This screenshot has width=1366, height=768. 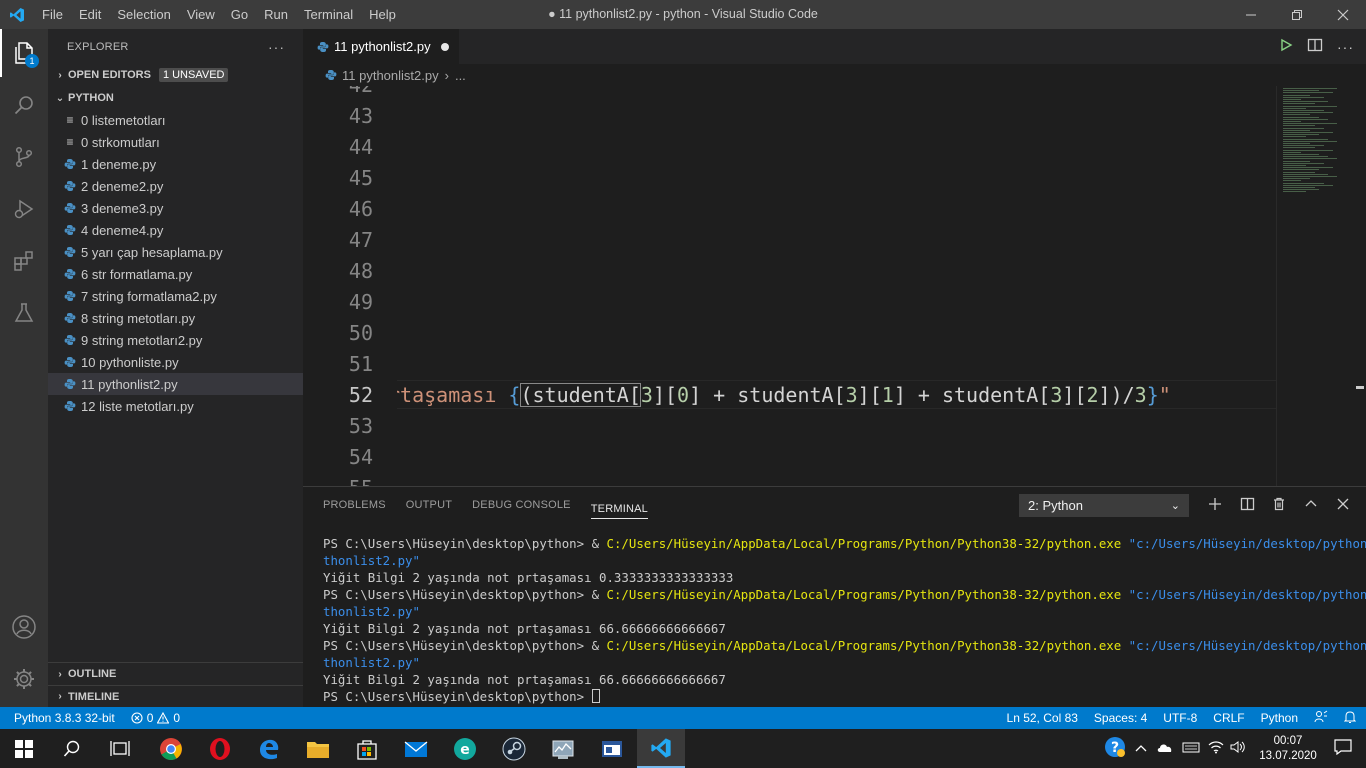 I want to click on breadcrumb-file: 11 pythonlist2.py, so click(x=390, y=75).